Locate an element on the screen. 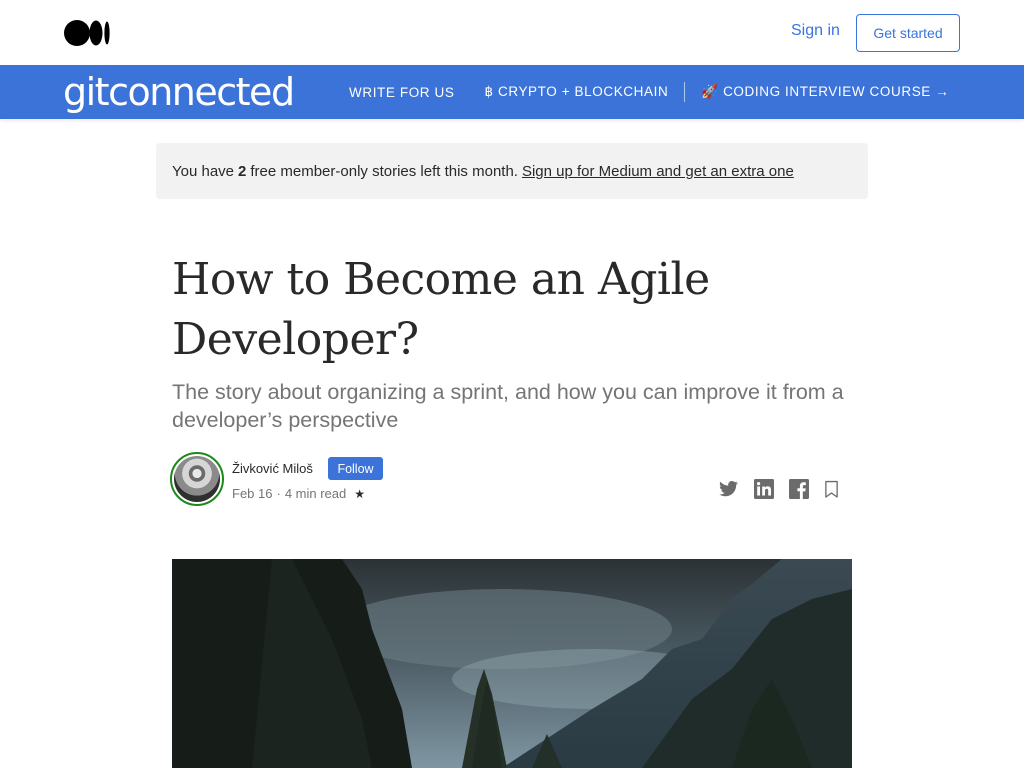  get-started-button: Get started is located at coordinates (908, 33).